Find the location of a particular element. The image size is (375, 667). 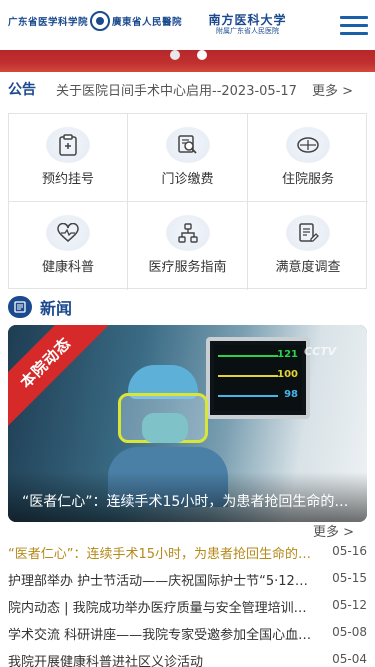

notice-text: 关于医院日间手术中心启用--2023-05-17 is located at coordinates (176, 89).